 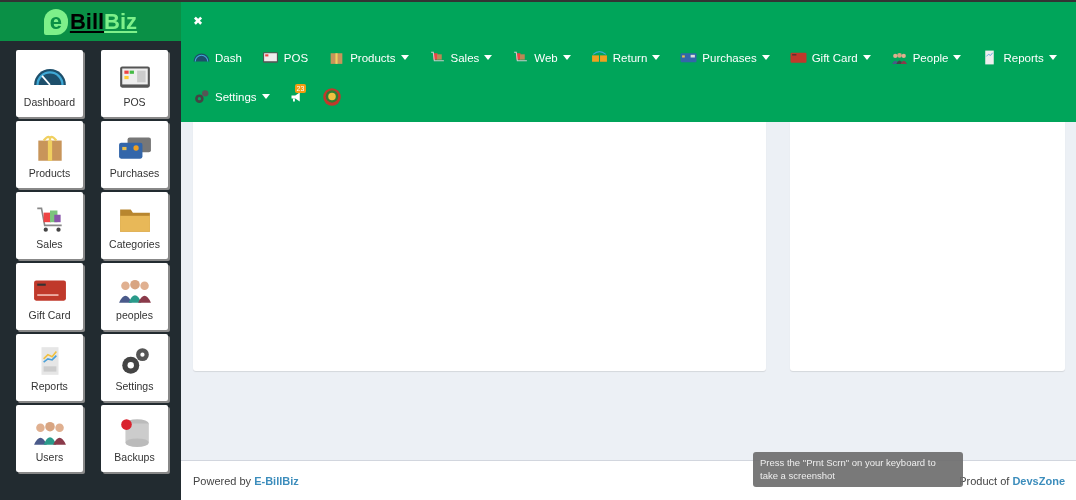 I want to click on shortcut-tile: peoples, so click(x=134, y=296).